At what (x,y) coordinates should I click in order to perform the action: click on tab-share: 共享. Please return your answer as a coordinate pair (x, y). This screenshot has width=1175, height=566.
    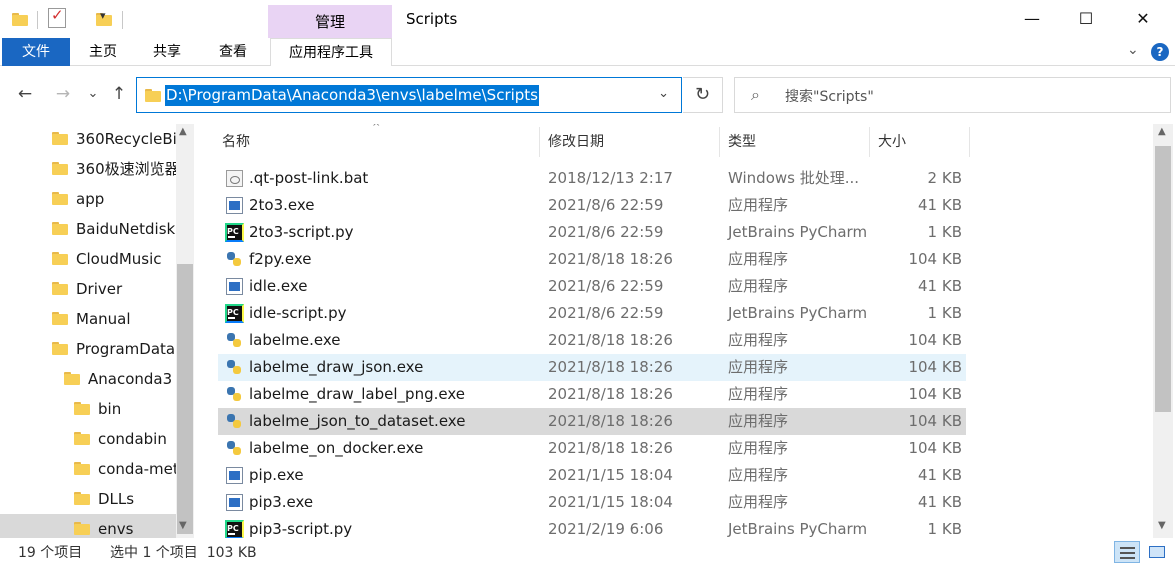
    Looking at the image, I should click on (167, 52).